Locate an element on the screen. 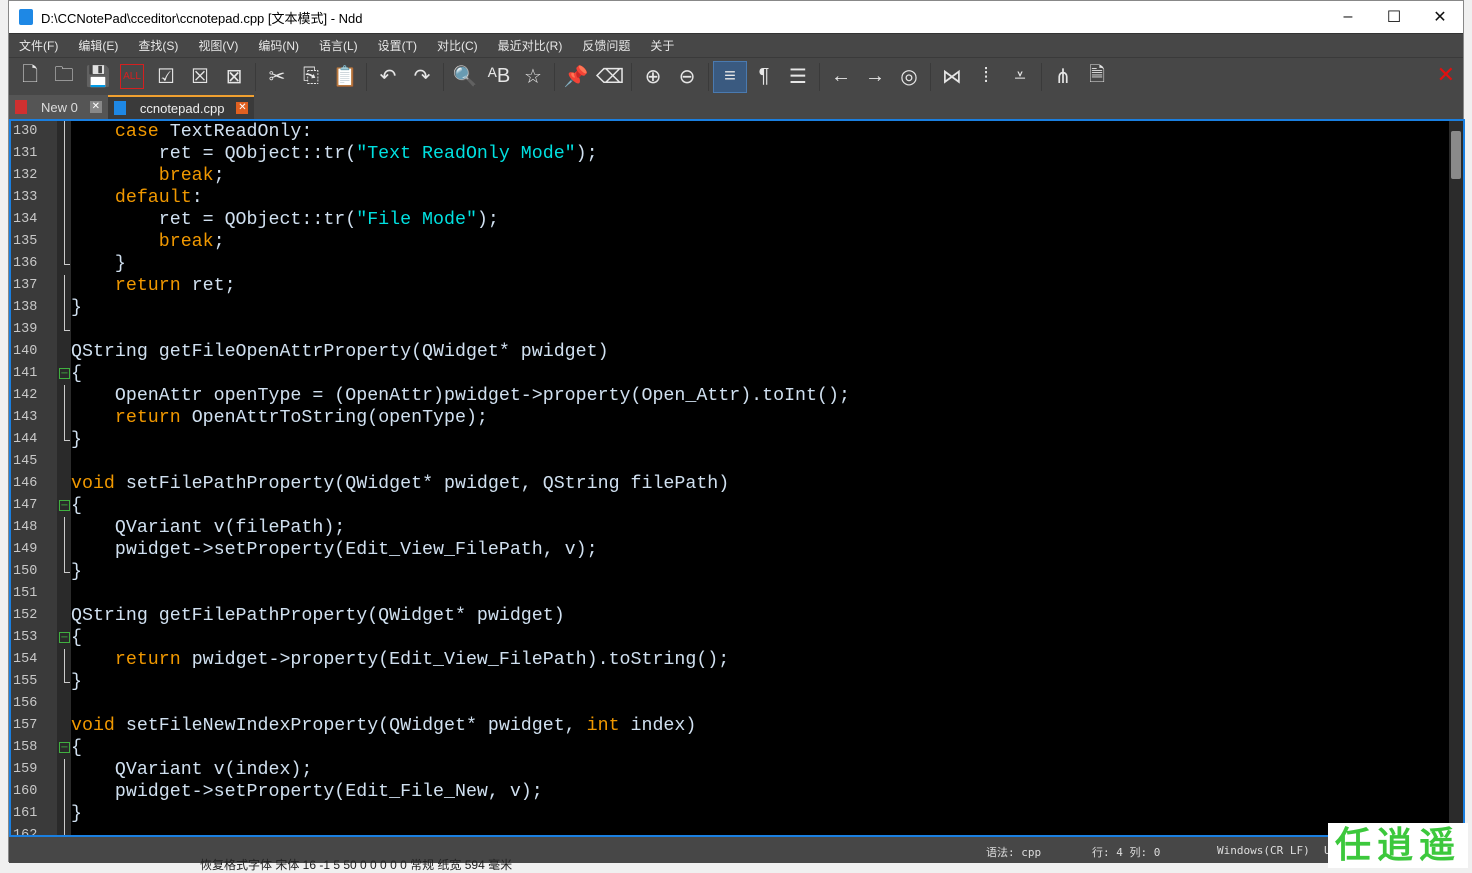 This screenshot has height=873, width=1472. close-button: ✕ is located at coordinates (1440, 17).